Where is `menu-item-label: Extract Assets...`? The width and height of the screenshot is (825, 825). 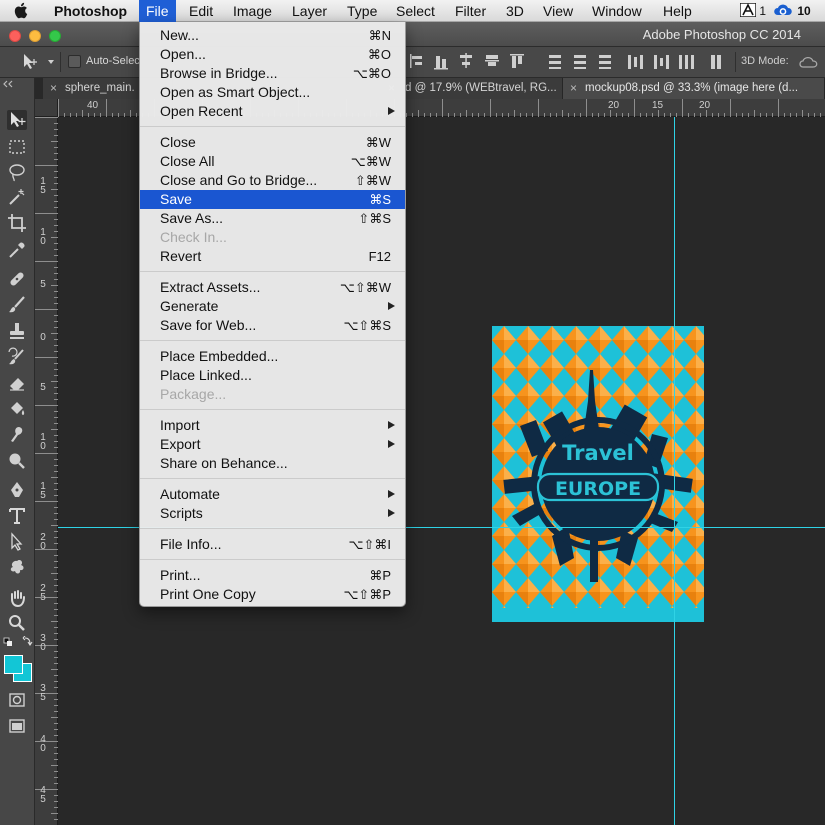 menu-item-label: Extract Assets... is located at coordinates (210, 287).